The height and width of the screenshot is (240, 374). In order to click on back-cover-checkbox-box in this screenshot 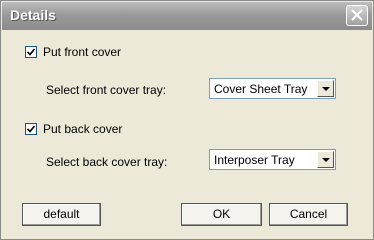, I will do `click(31, 129)`.